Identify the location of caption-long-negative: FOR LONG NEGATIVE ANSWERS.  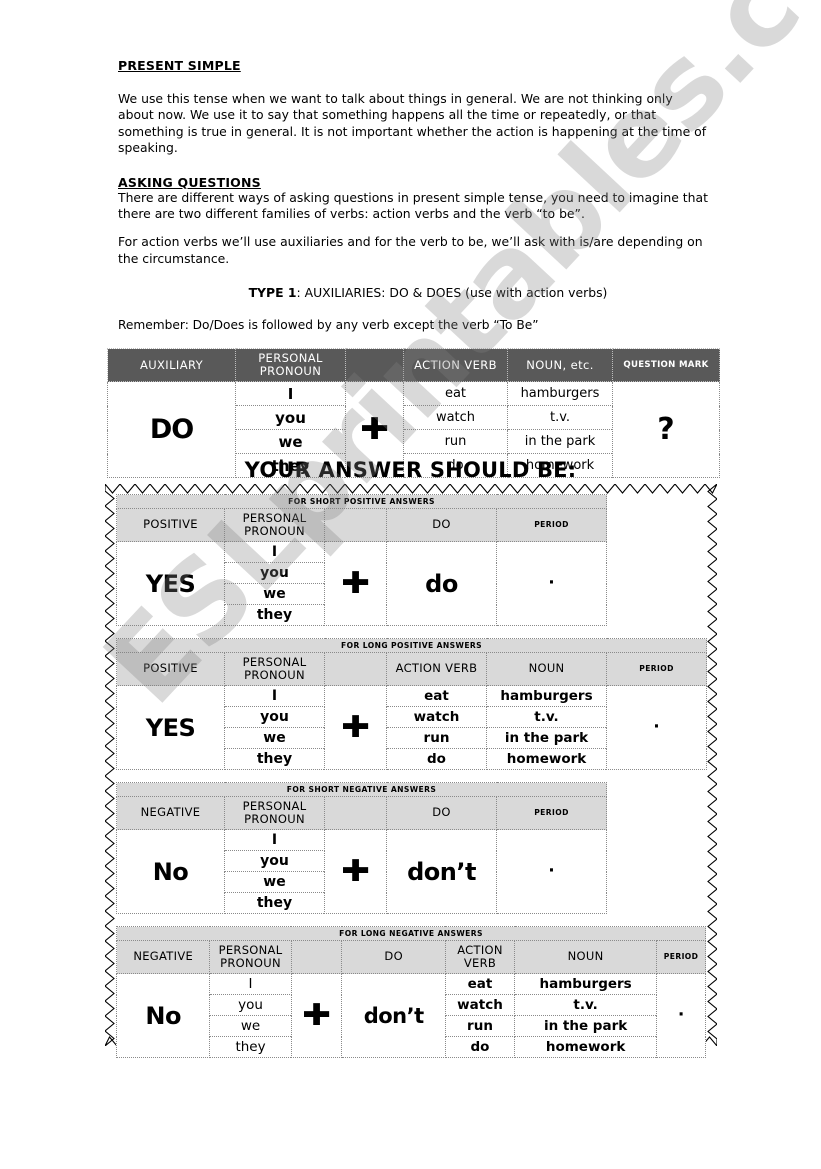
(411, 933).